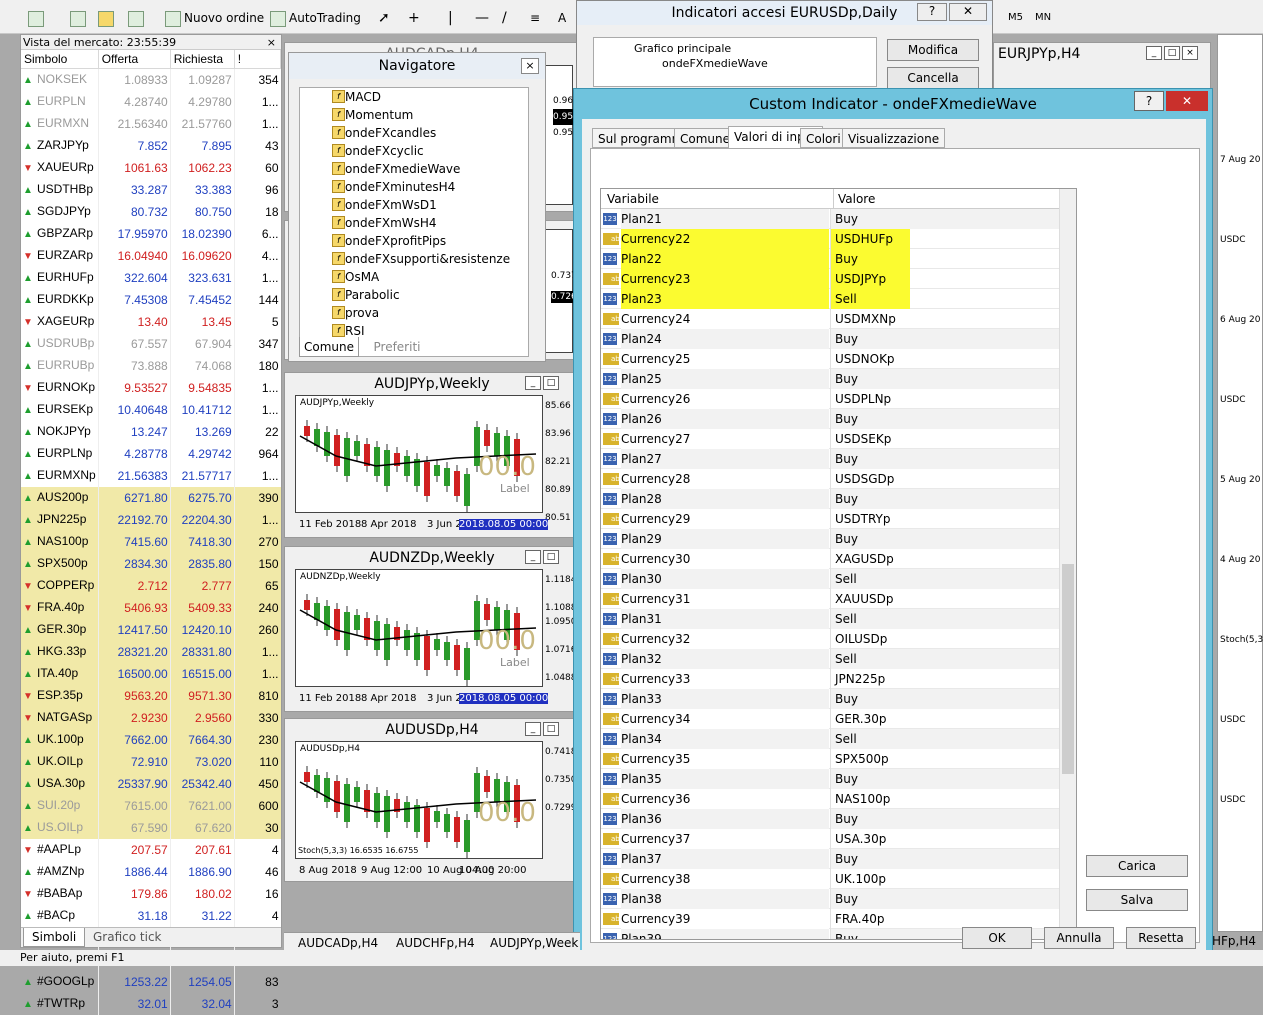 The height and width of the screenshot is (1015, 1263). I want to click on save-button: Salva, so click(1137, 900).